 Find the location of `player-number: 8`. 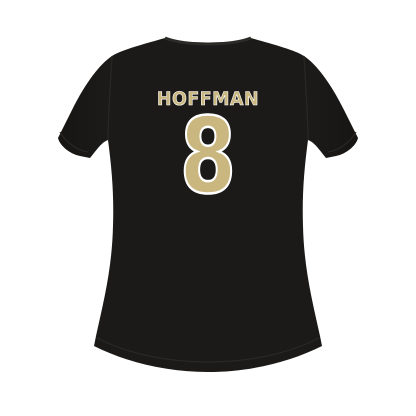

player-number: 8 is located at coordinates (208, 156).